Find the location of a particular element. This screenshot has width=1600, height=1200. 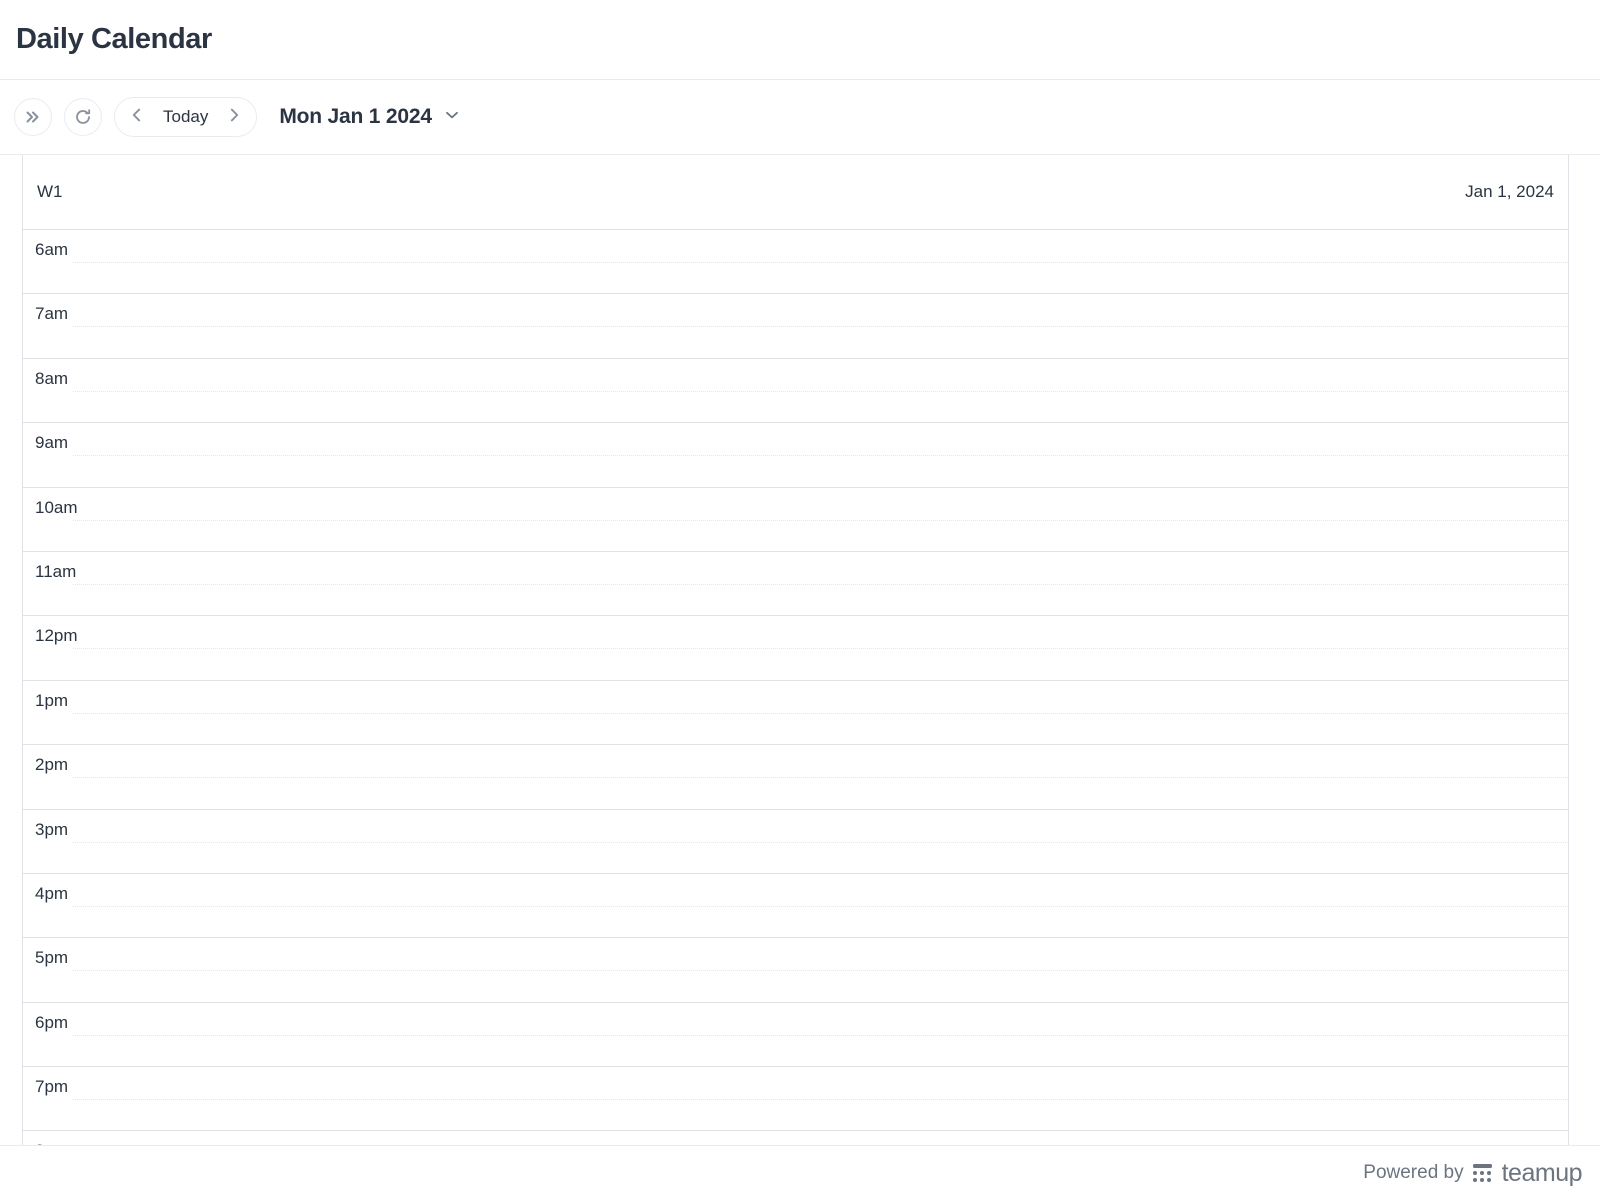

hour-row: 9am is located at coordinates (795, 455).